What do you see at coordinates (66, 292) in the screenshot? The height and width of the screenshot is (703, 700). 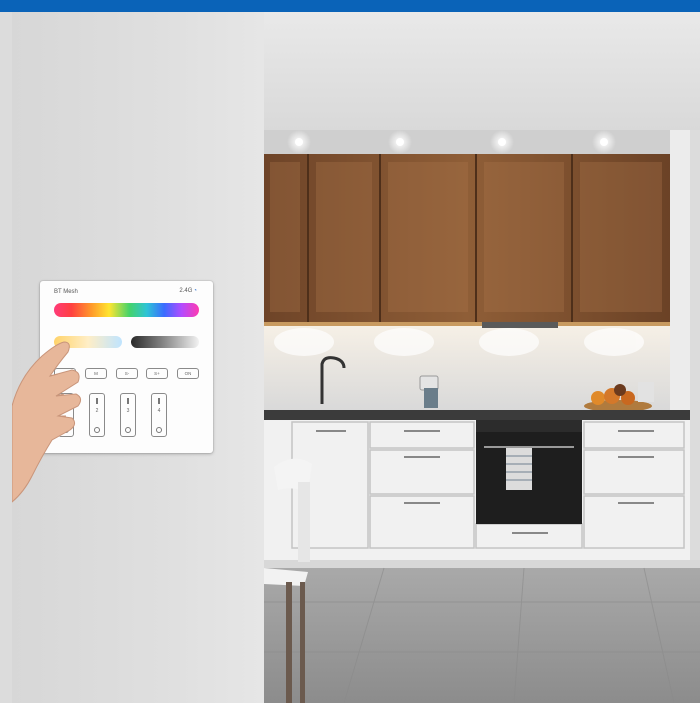 I see `panel-title: BT Mesh` at bounding box center [66, 292].